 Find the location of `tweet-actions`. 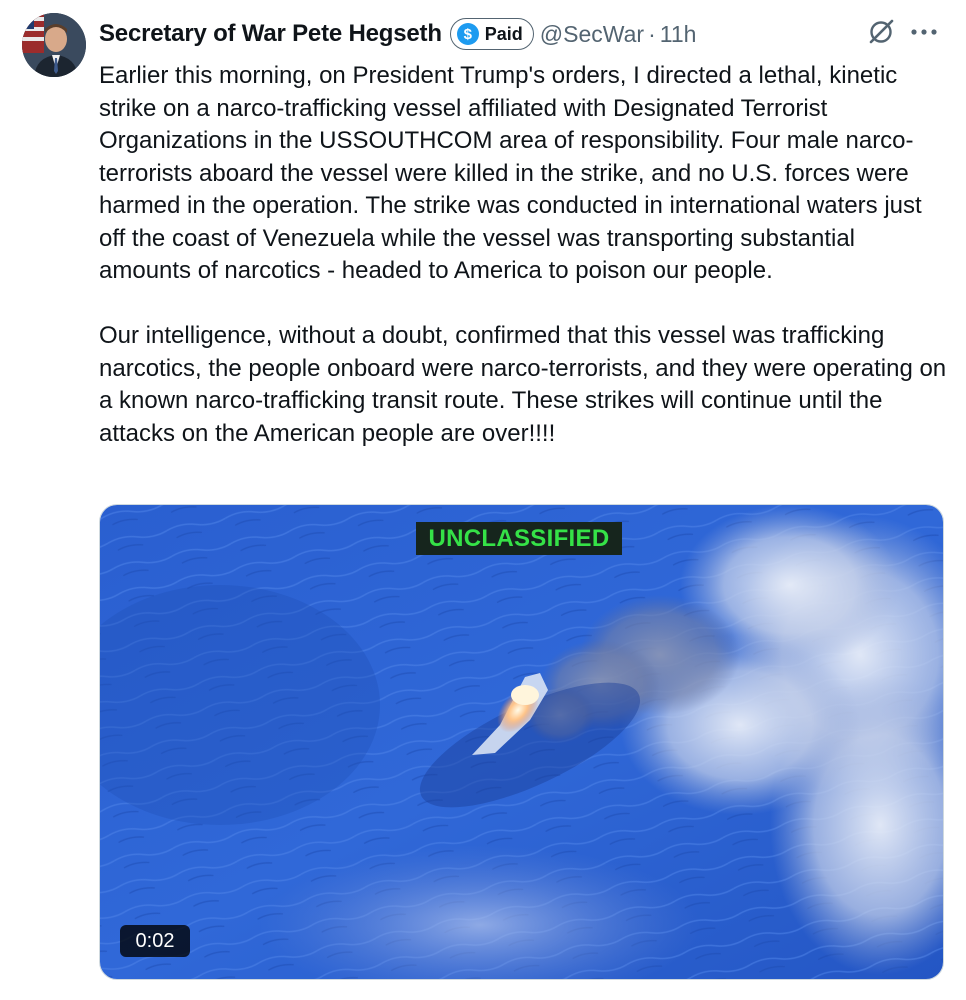

tweet-actions is located at coordinates (902, 32).